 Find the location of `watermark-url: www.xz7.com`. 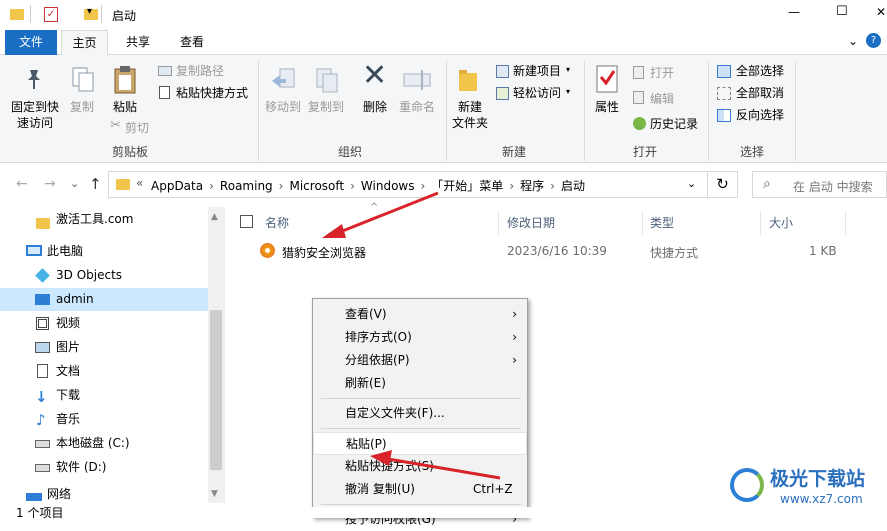

watermark-url: www.xz7.com is located at coordinates (821, 499).